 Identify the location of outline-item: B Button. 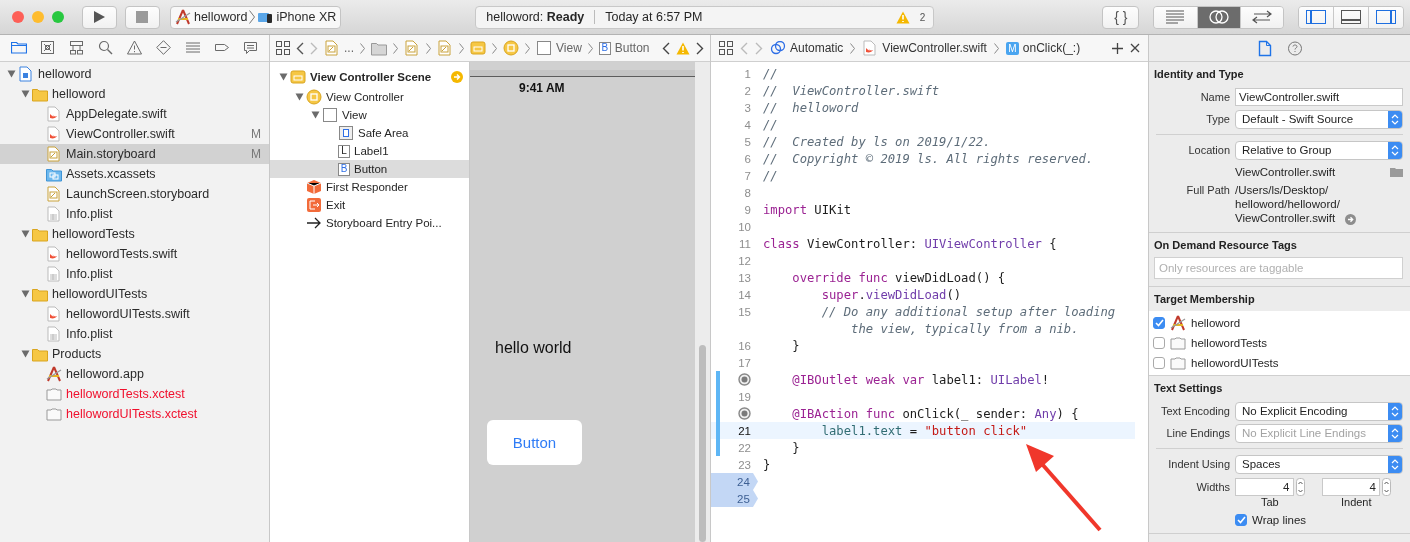
(369, 169).